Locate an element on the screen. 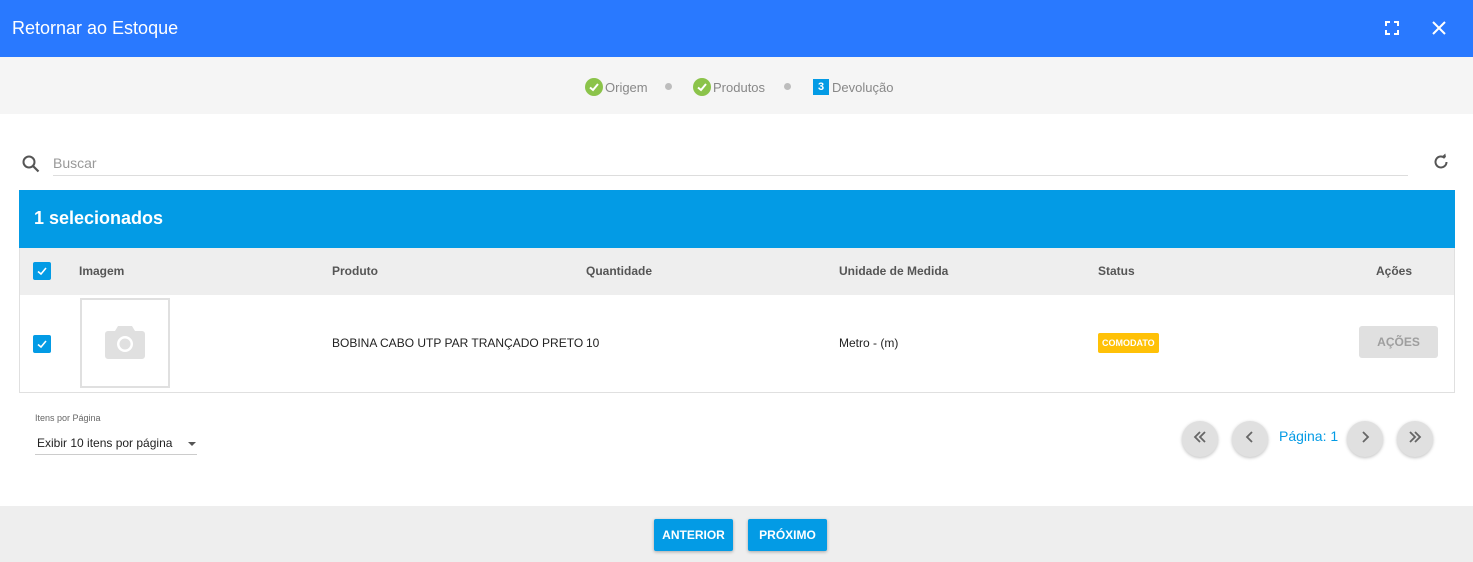 The image size is (1473, 562). last-page-button is located at coordinates (1415, 439).